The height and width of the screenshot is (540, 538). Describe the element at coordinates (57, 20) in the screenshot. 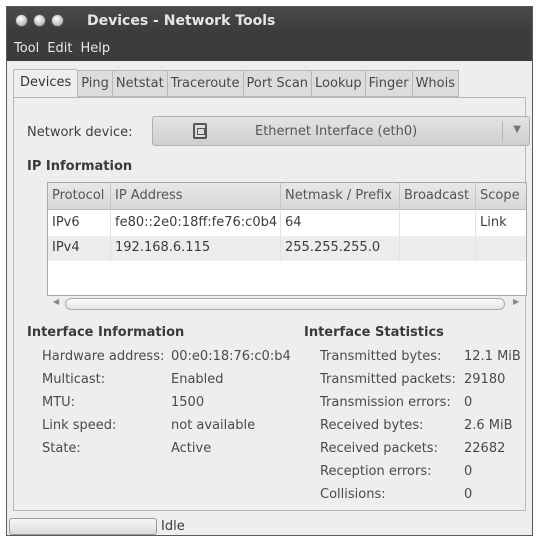

I see `maximize-window-button` at that location.